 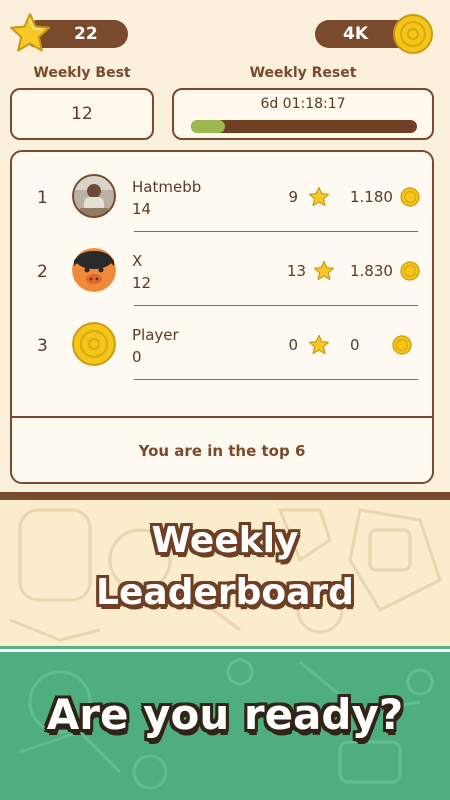 I want to click on player-stars: 0, so click(x=293, y=345).